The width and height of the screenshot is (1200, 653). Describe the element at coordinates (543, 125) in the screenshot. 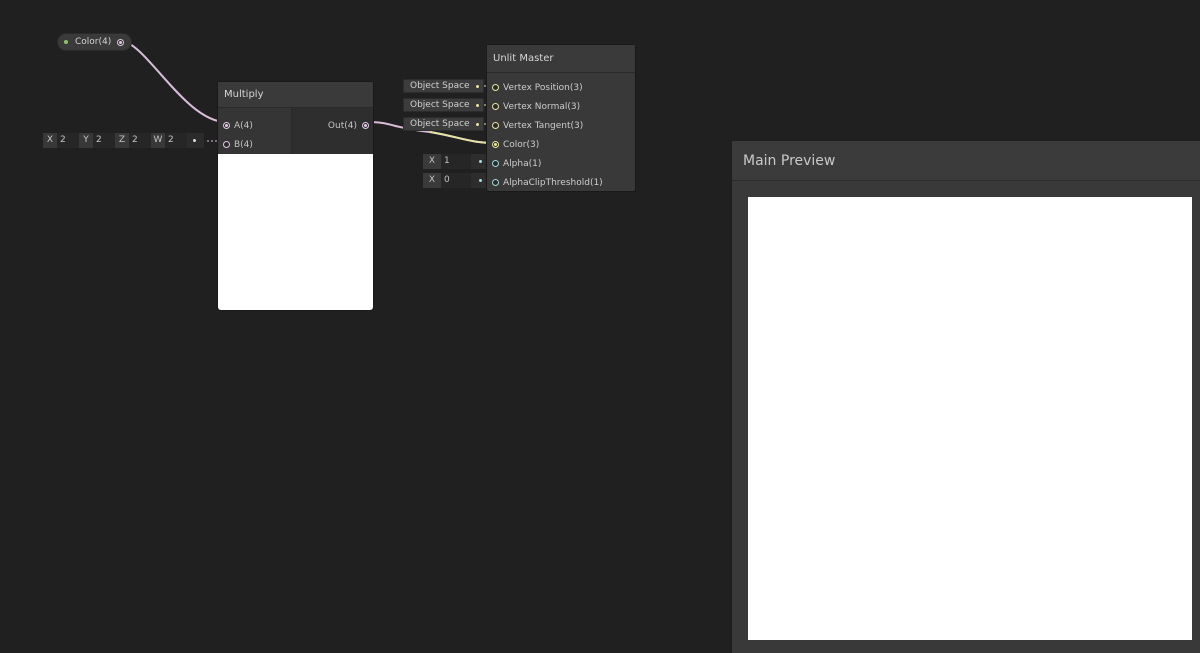

I see `port-label: Vertex Tangent(3)` at that location.